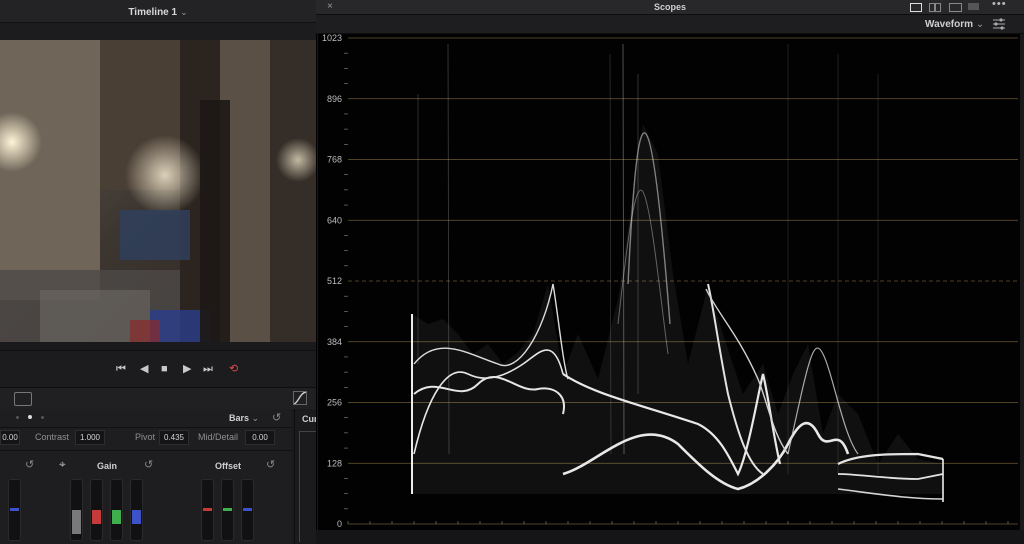  Describe the element at coordinates (670, 24) in the screenshot. I see `scopes-toolbar` at that location.